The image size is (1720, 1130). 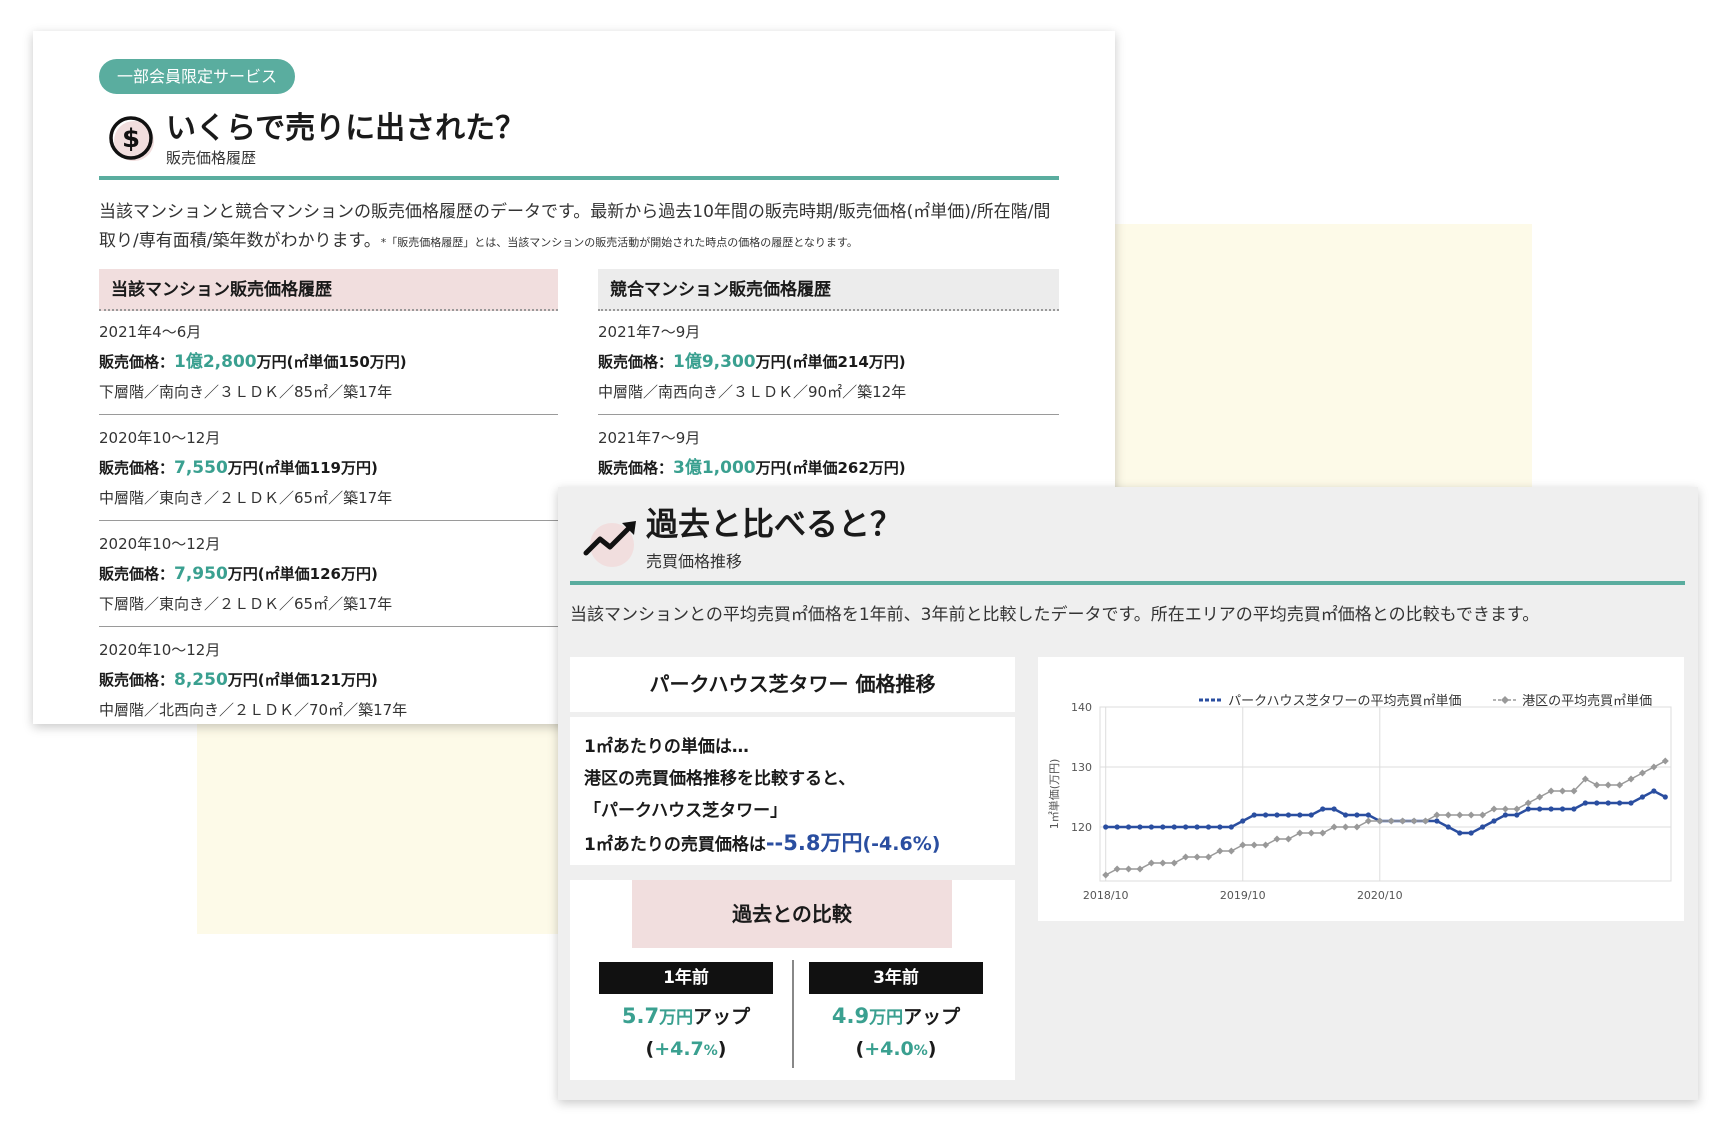 I want to click on price-unit: 万円(㎡単価121万円), so click(x=302, y=680).